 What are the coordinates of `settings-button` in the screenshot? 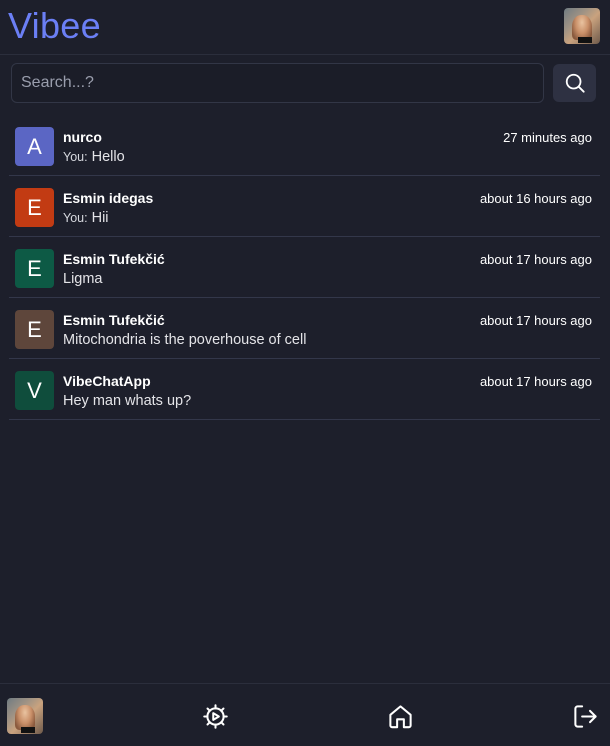 It's located at (215, 716).